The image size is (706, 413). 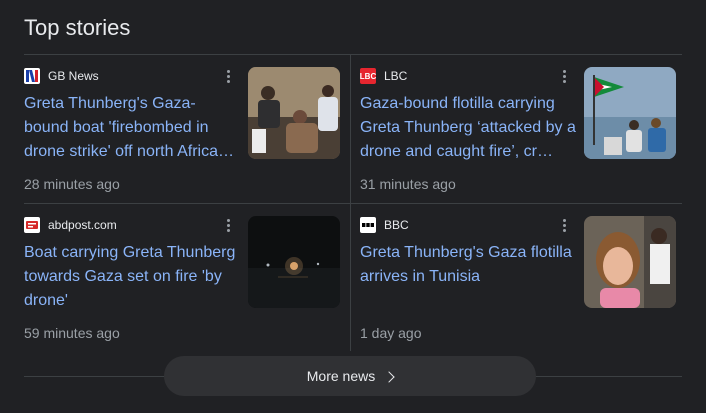 What do you see at coordinates (32, 225) in the screenshot?
I see `abdpost-logo-icon` at bounding box center [32, 225].